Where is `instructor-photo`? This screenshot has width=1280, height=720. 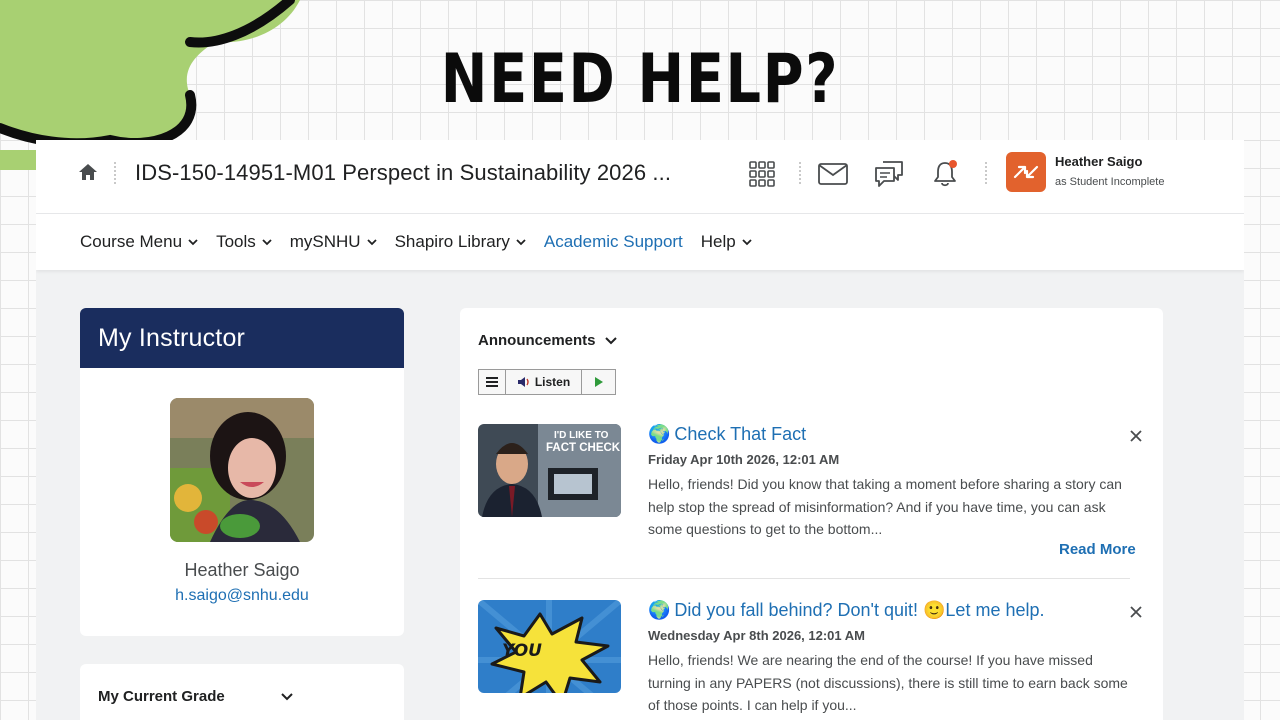 instructor-photo is located at coordinates (242, 470).